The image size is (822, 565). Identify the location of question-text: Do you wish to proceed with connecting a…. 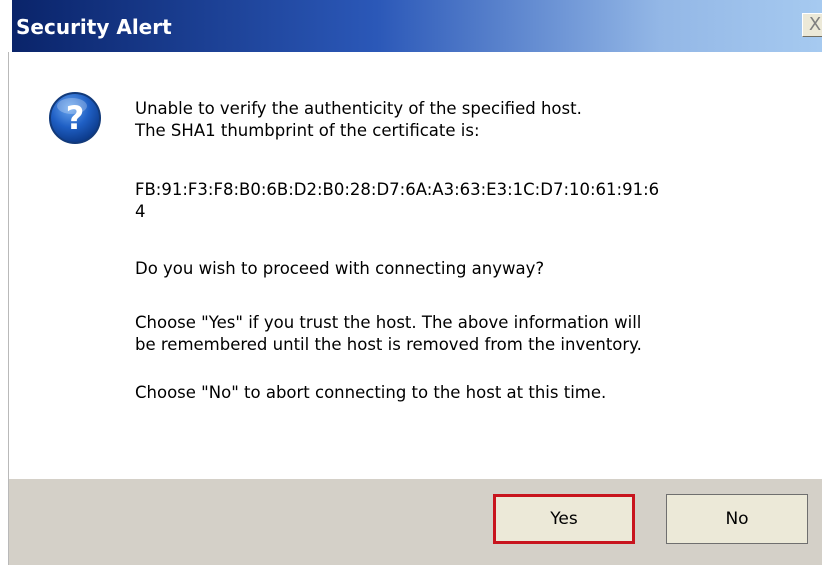
(340, 268).